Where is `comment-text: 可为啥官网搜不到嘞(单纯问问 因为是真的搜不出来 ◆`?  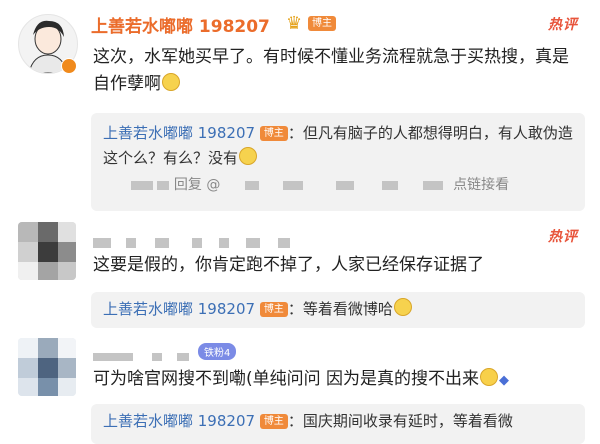 comment-text: 可为啥官网搜不到嘞(单纯问问 因为是真的搜不出来 ◆ is located at coordinates (343, 380).